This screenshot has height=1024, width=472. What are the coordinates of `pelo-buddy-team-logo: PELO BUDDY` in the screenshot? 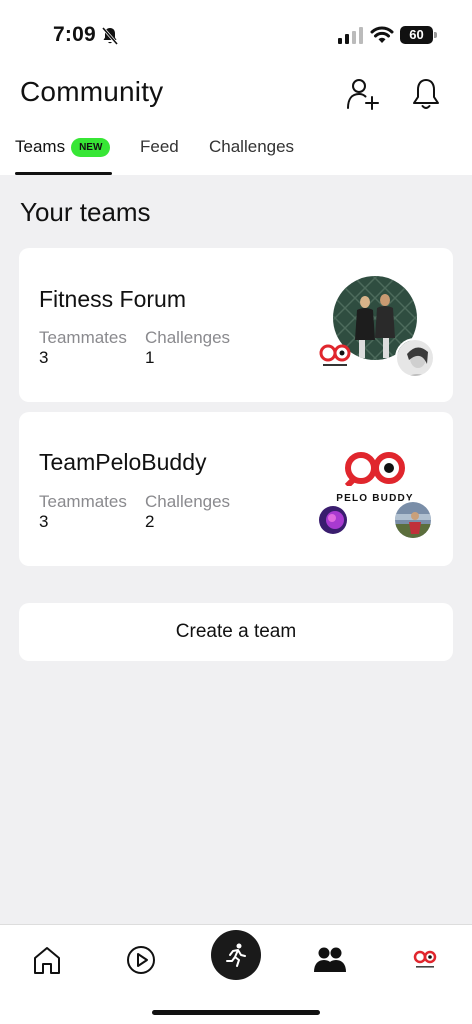 It's located at (375, 477).